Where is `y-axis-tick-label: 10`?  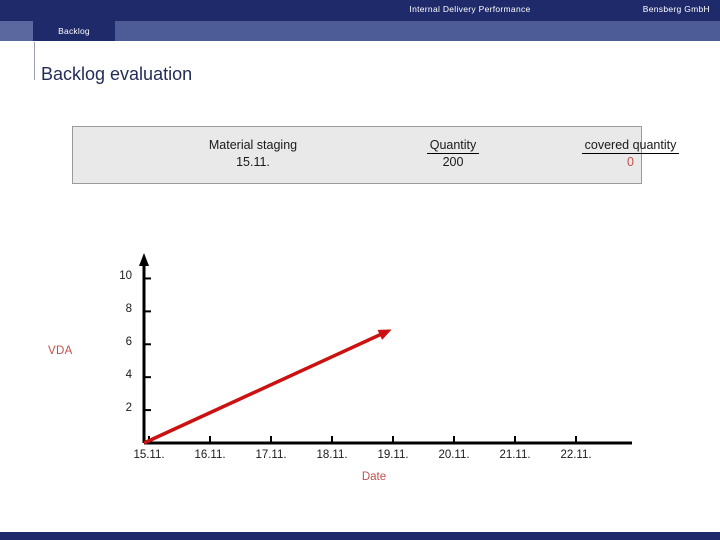
y-axis-tick-label: 10 is located at coordinates (125, 276).